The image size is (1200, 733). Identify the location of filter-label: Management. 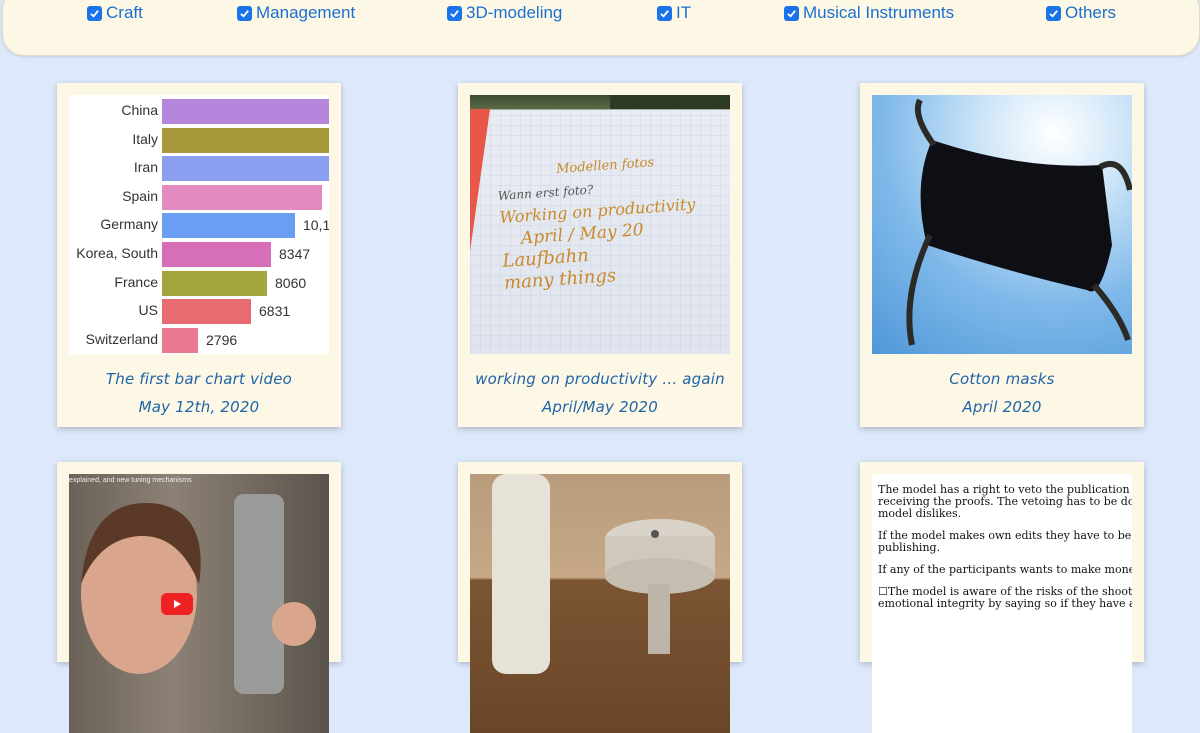
(306, 12).